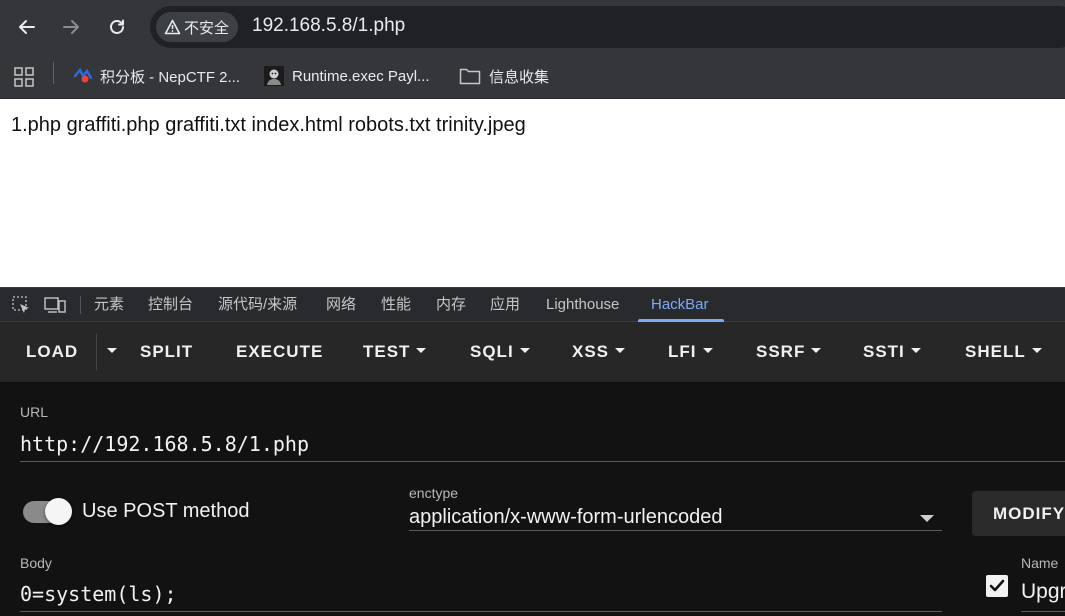 This screenshot has height=616, width=1065. Describe the element at coordinates (83, 76) in the screenshot. I see `nepctf-favicon` at that location.